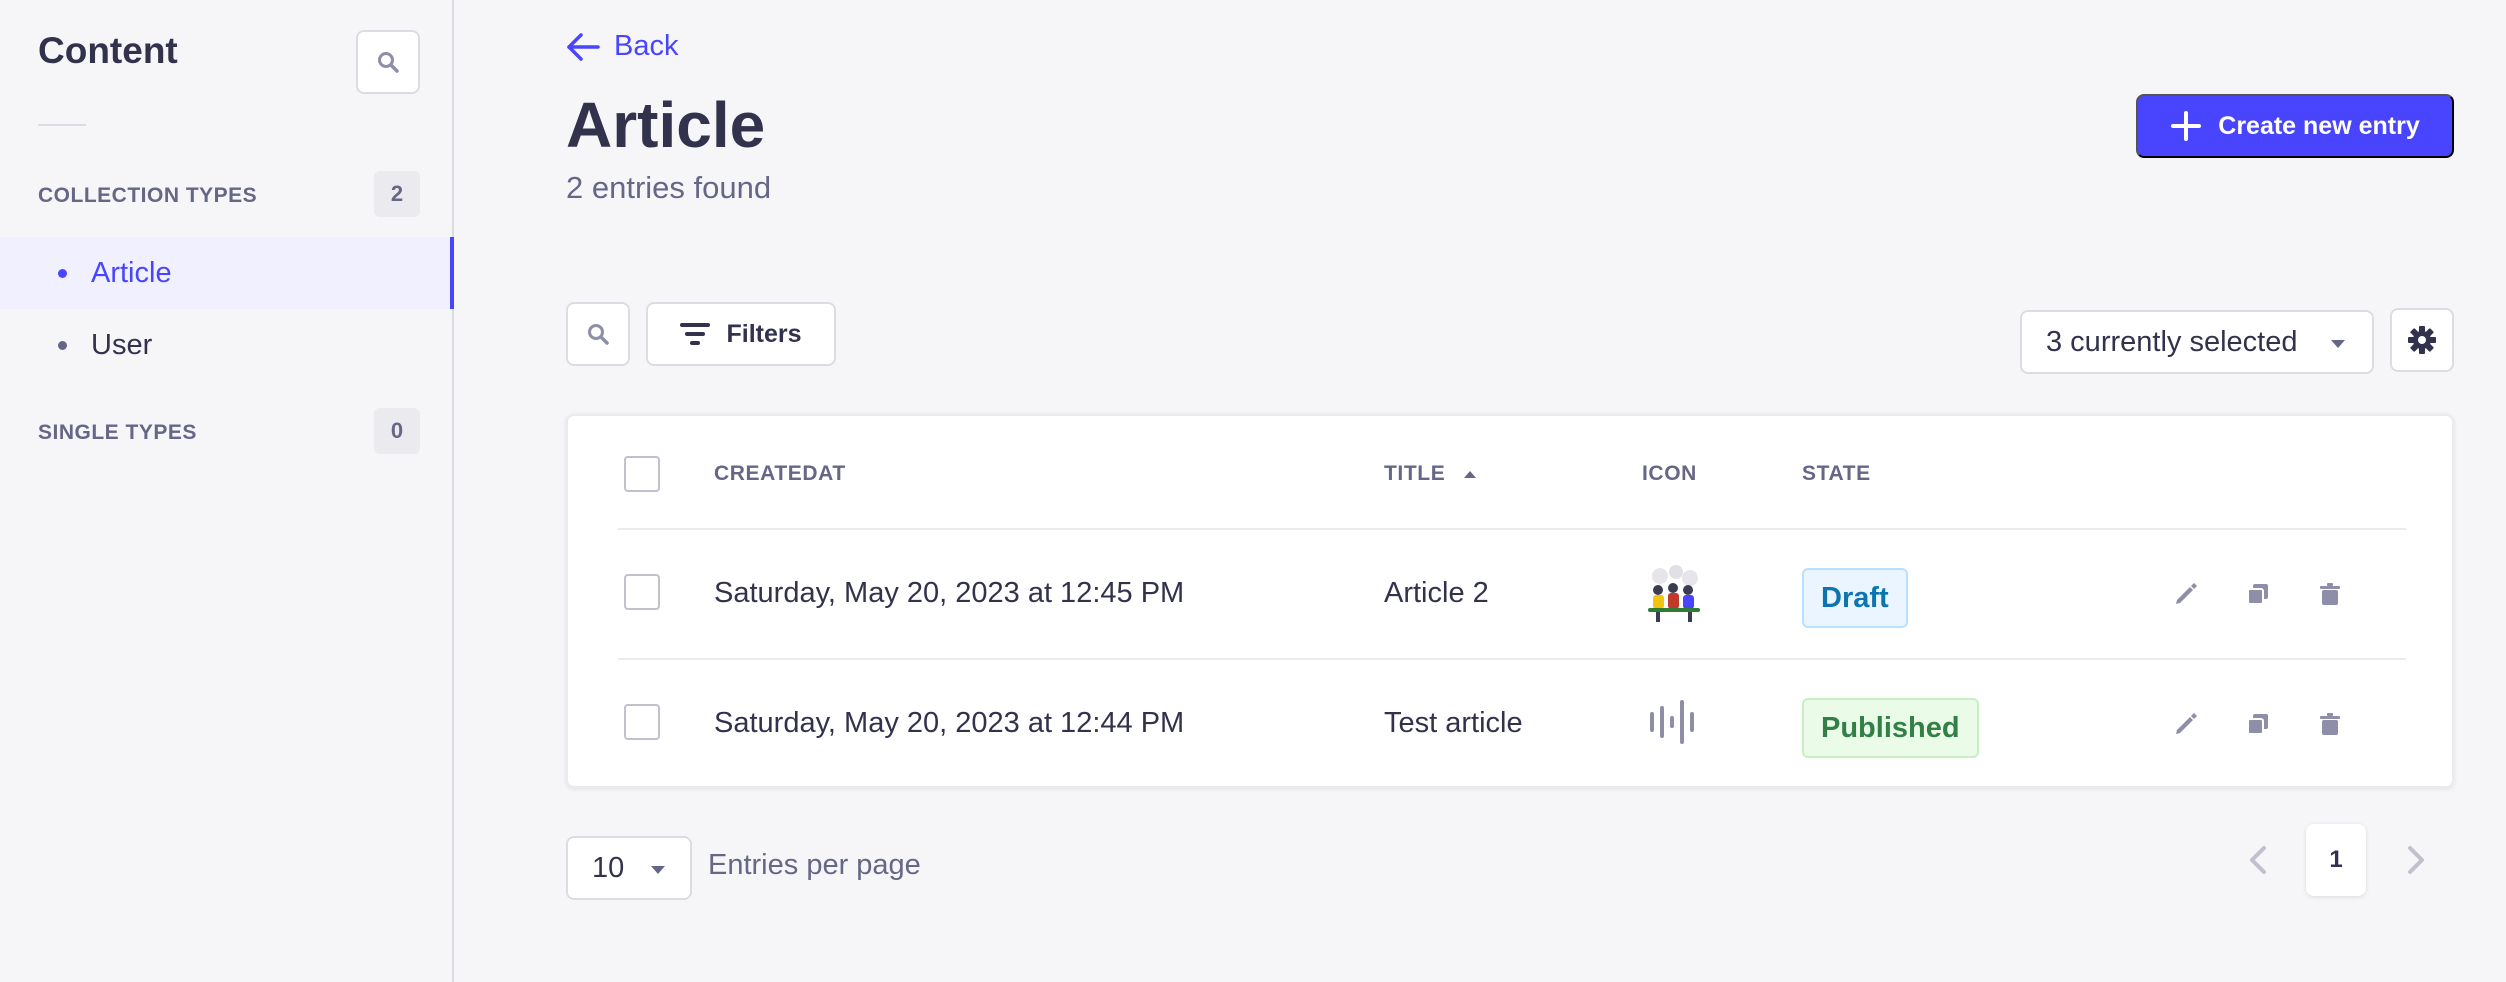 The width and height of the screenshot is (2506, 982). Describe the element at coordinates (1836, 474) in the screenshot. I see `column-header-state: STATE` at that location.